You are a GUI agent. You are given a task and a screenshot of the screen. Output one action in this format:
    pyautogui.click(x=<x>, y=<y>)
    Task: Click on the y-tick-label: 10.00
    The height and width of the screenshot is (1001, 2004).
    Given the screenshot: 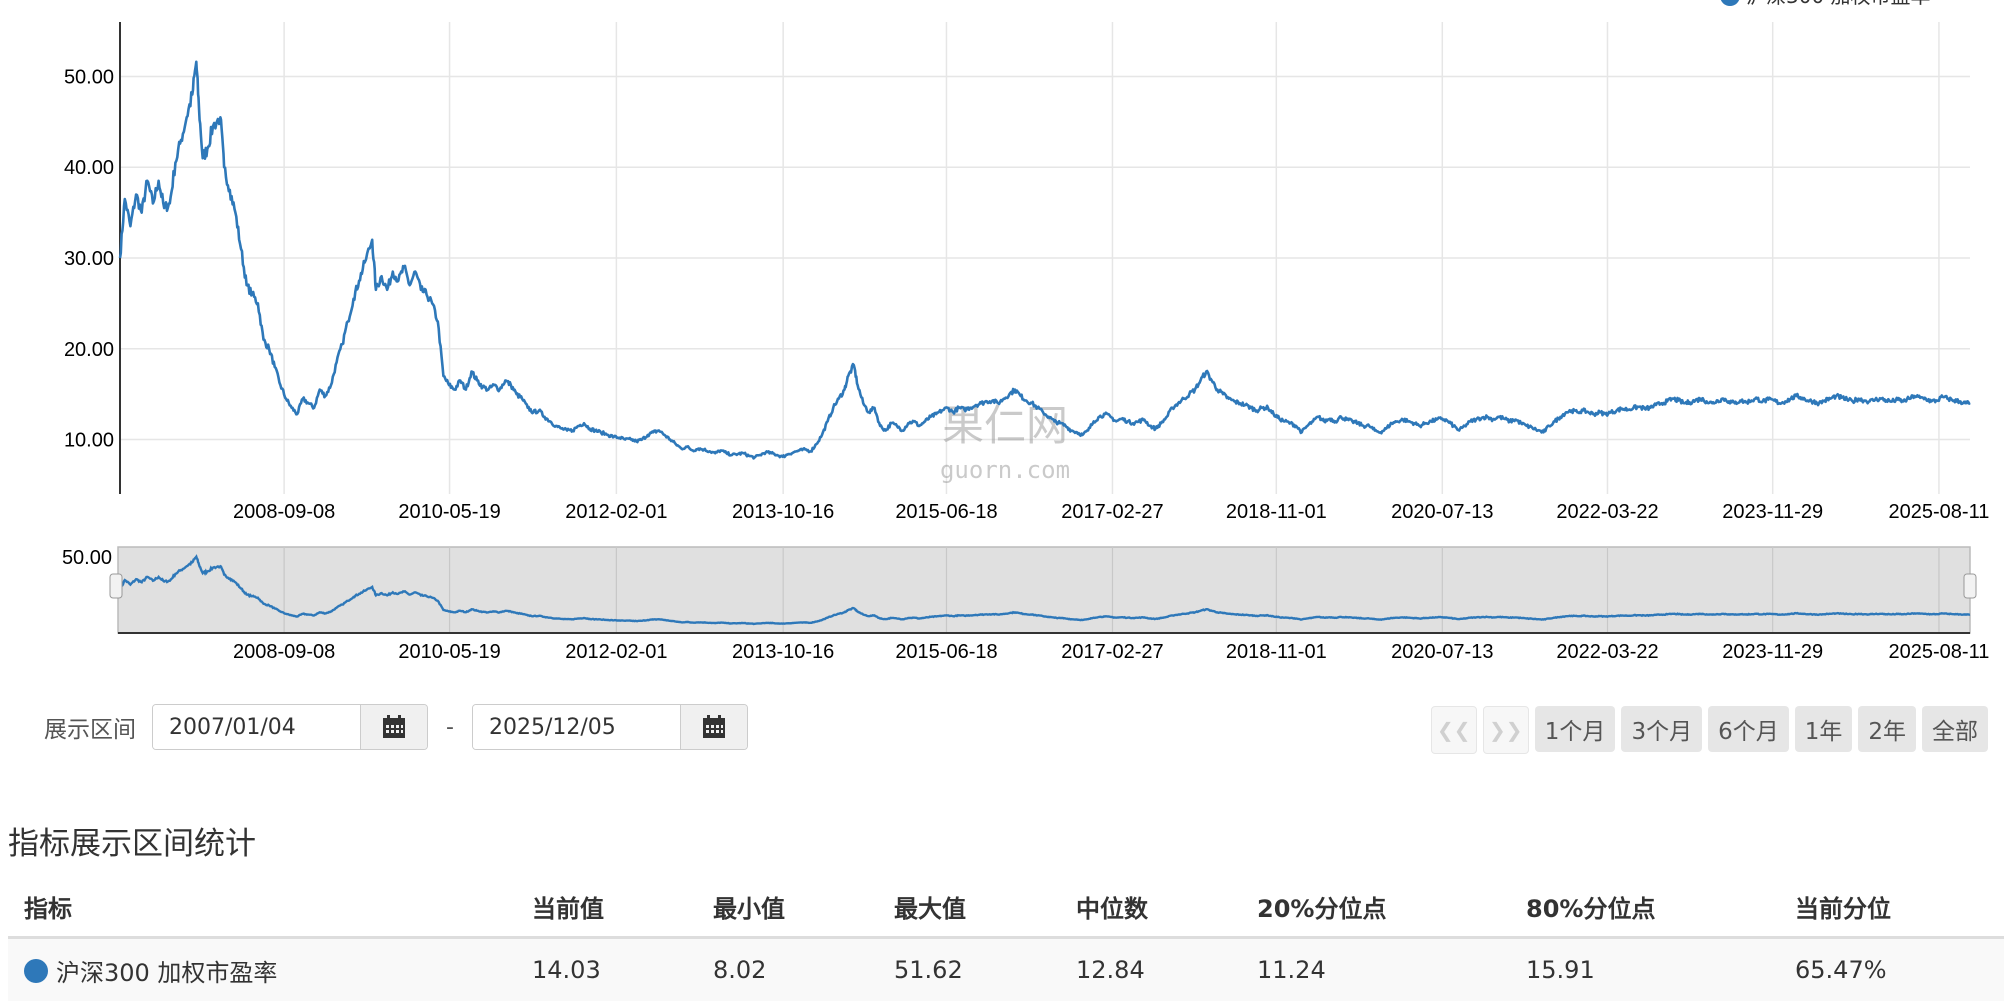 What is the action you would take?
    pyautogui.click(x=89, y=441)
    